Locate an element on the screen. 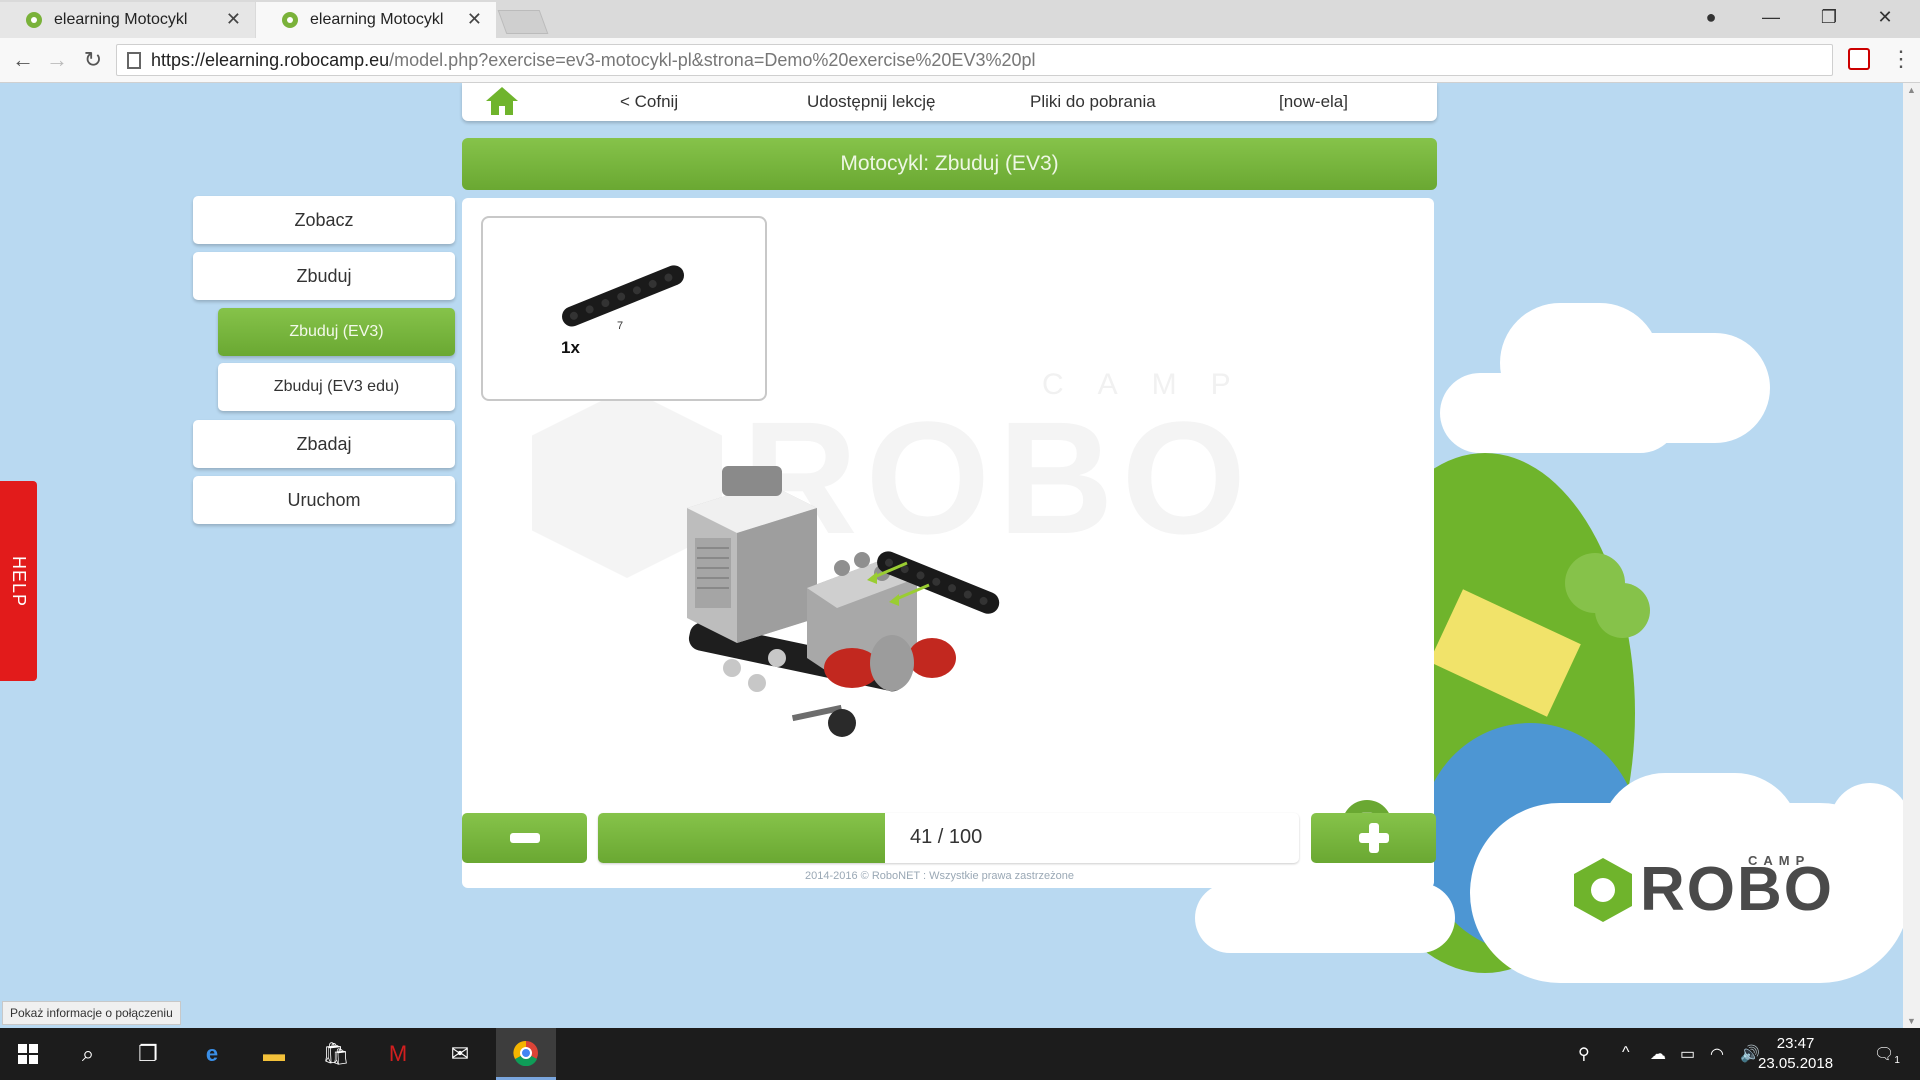 The image size is (1920, 1080). url-host: https://elearning.robocamp.eu is located at coordinates (270, 59).